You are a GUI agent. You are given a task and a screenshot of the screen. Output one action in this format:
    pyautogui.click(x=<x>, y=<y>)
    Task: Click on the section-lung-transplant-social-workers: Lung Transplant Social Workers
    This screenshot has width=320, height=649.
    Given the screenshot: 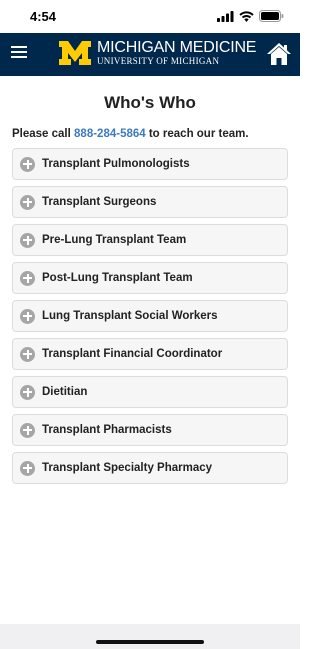 What is the action you would take?
    pyautogui.click(x=150, y=316)
    